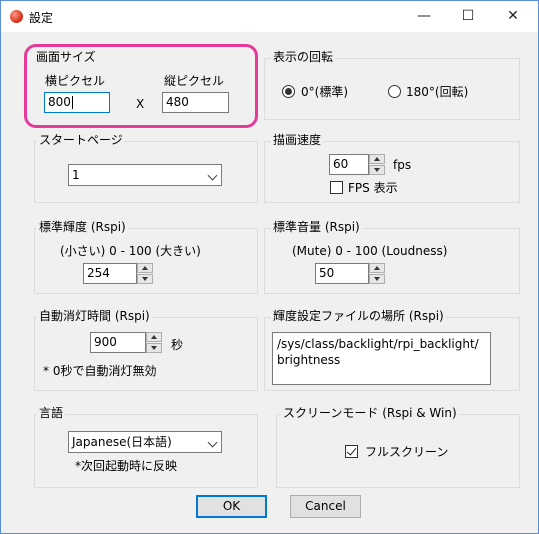  I want to click on volume-input: 50, so click(342, 273).